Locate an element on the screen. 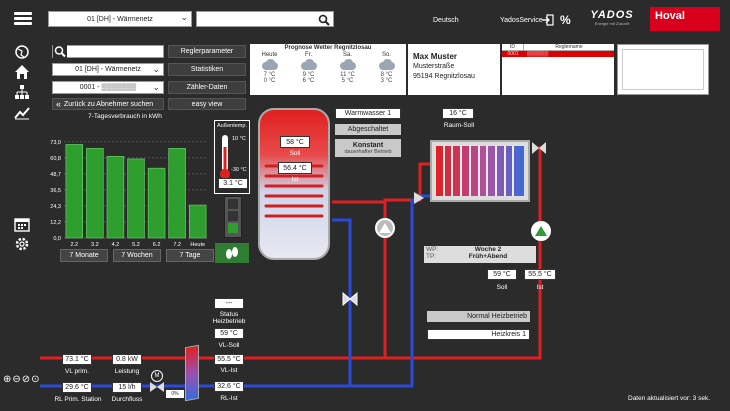 This screenshot has width=730, height=411. heat-exchanger is located at coordinates (192, 373).